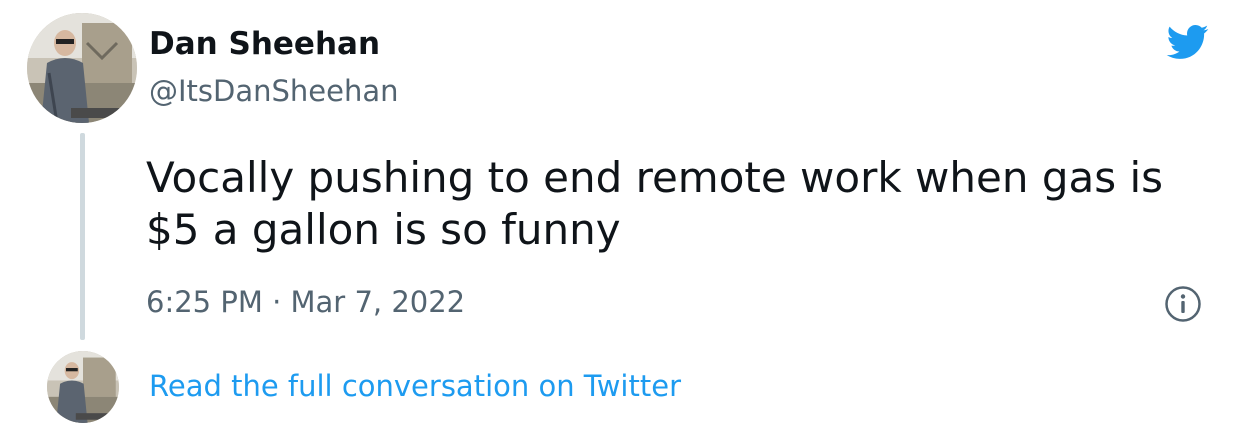 This screenshot has height=428, width=1242. I want to click on twitter-bird-icon, so click(1187, 42).